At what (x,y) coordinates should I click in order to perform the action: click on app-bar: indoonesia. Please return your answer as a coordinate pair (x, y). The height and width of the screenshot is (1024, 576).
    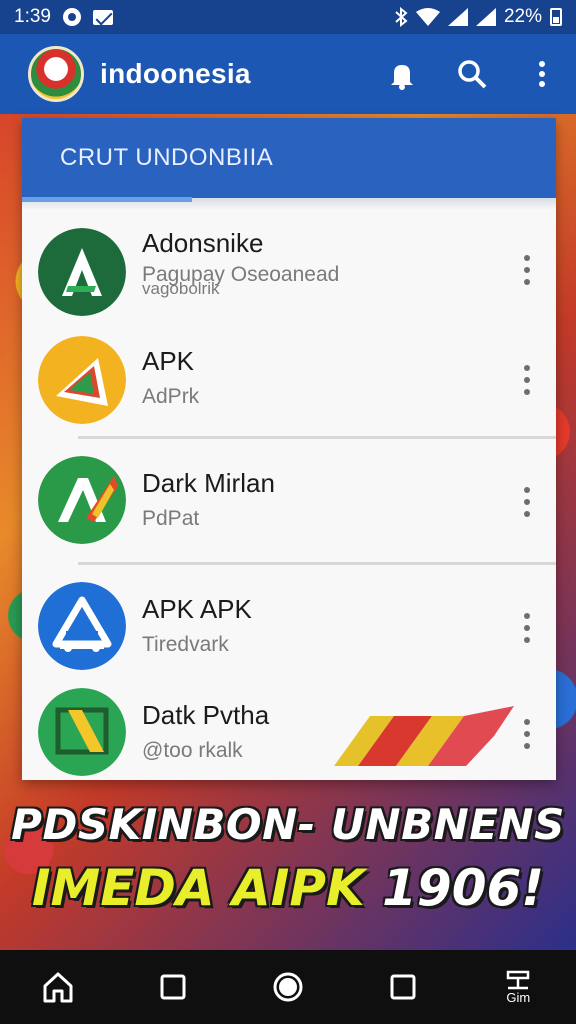
    Looking at the image, I should click on (288, 74).